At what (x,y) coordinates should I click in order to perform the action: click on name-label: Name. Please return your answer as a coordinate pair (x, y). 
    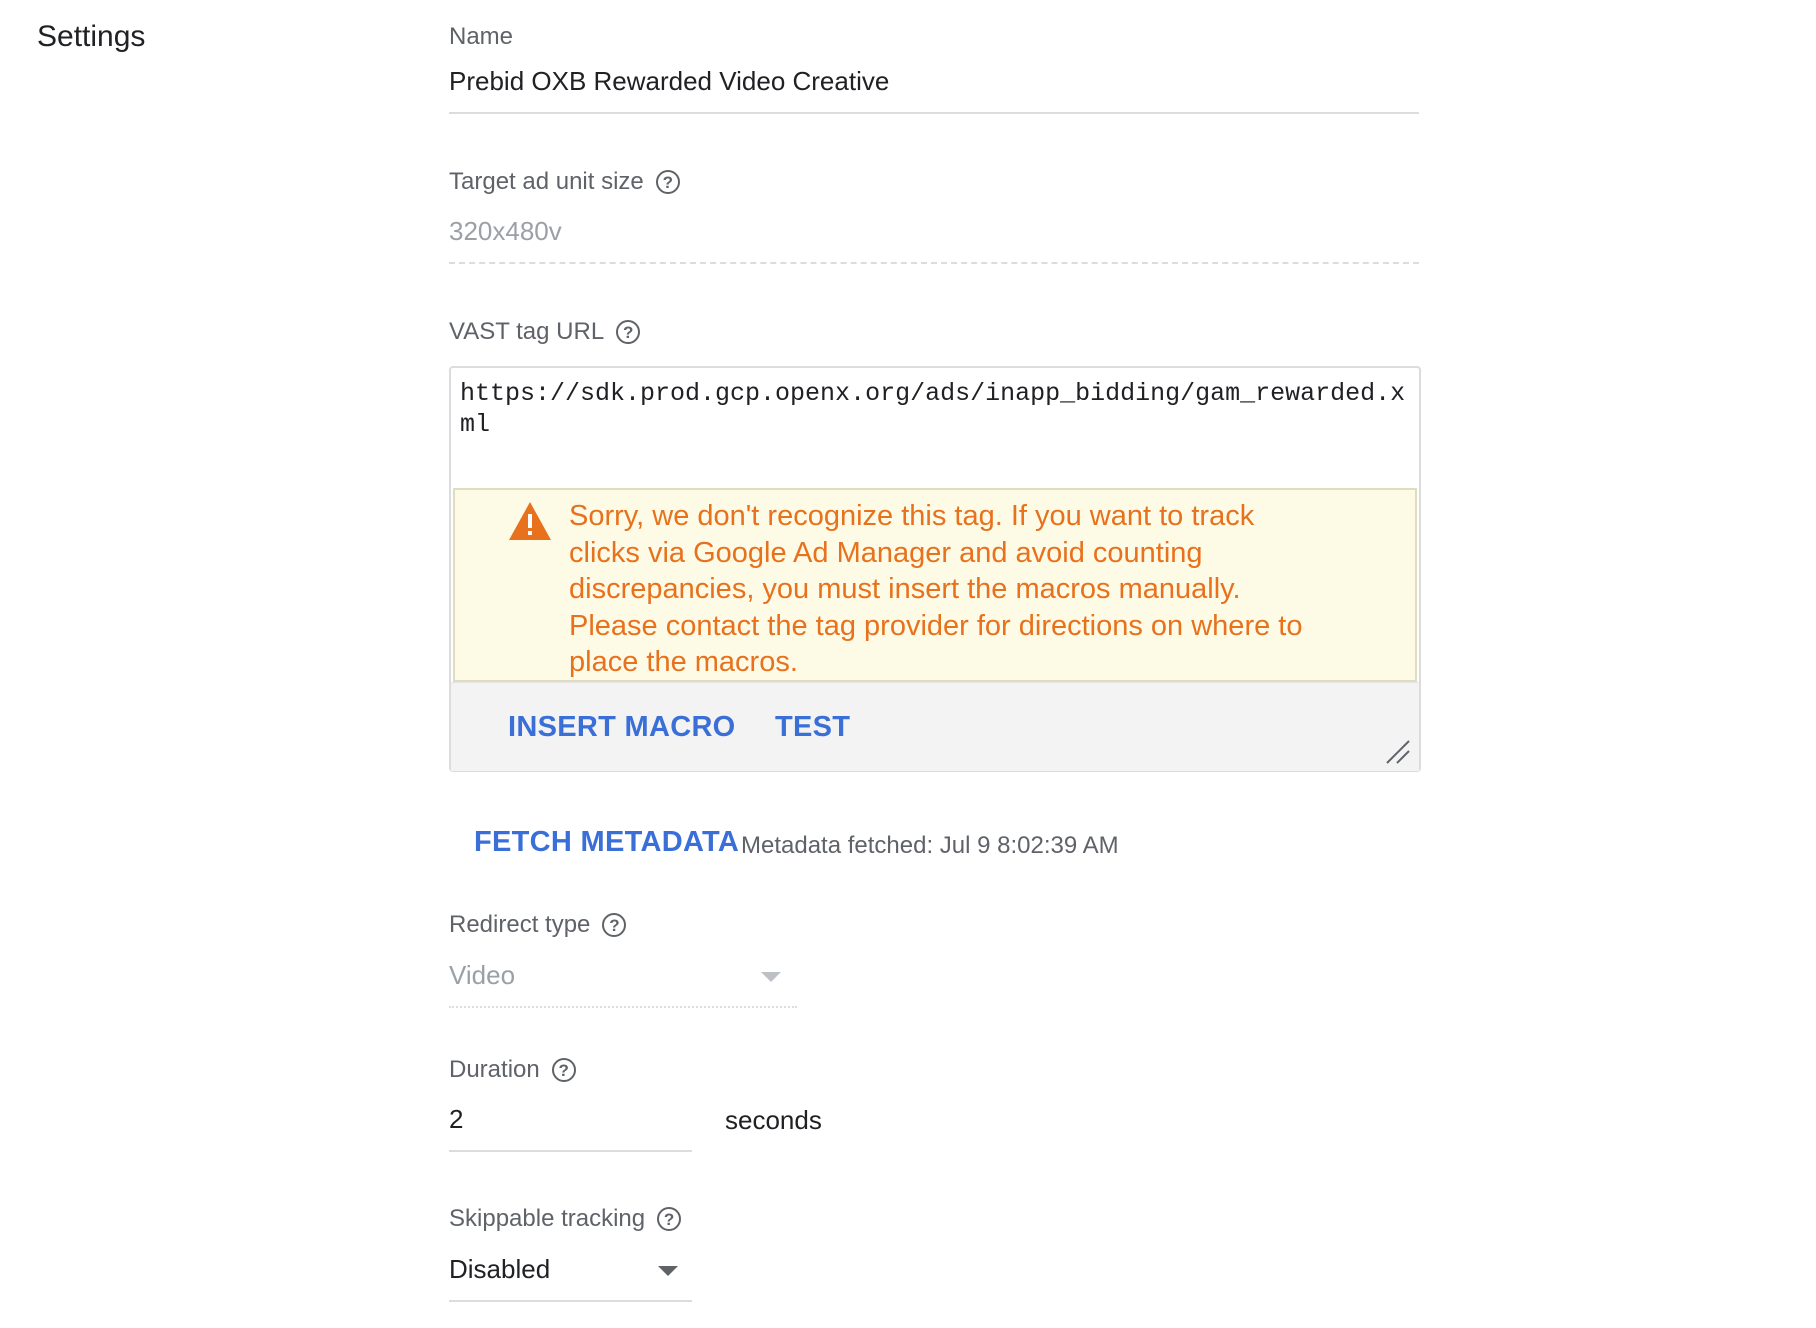
    Looking at the image, I should click on (481, 37).